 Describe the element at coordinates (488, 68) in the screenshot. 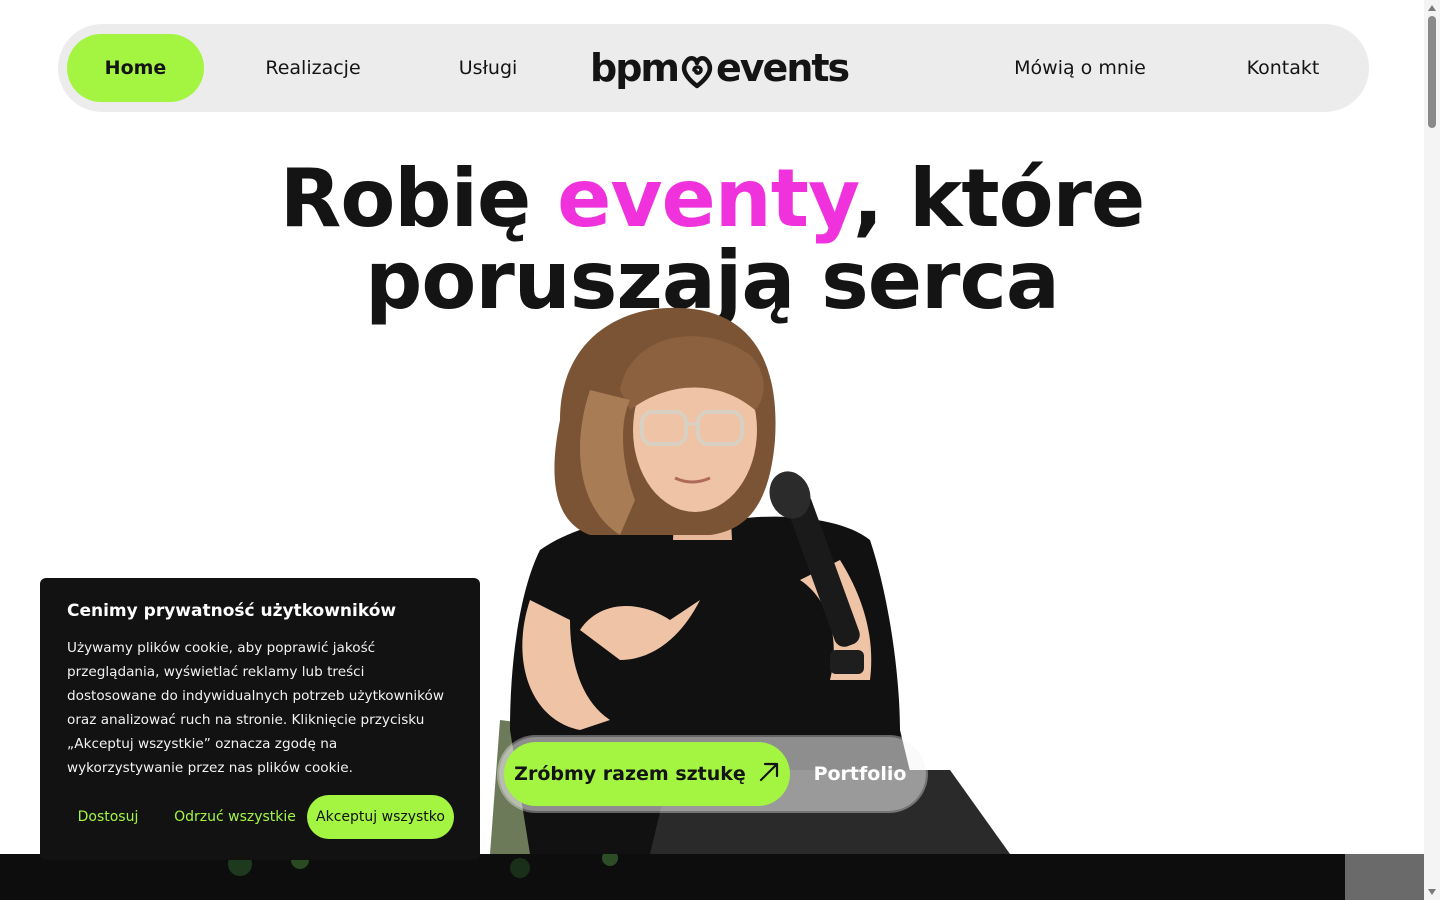

I see `nav-uslugi: Usługi` at that location.